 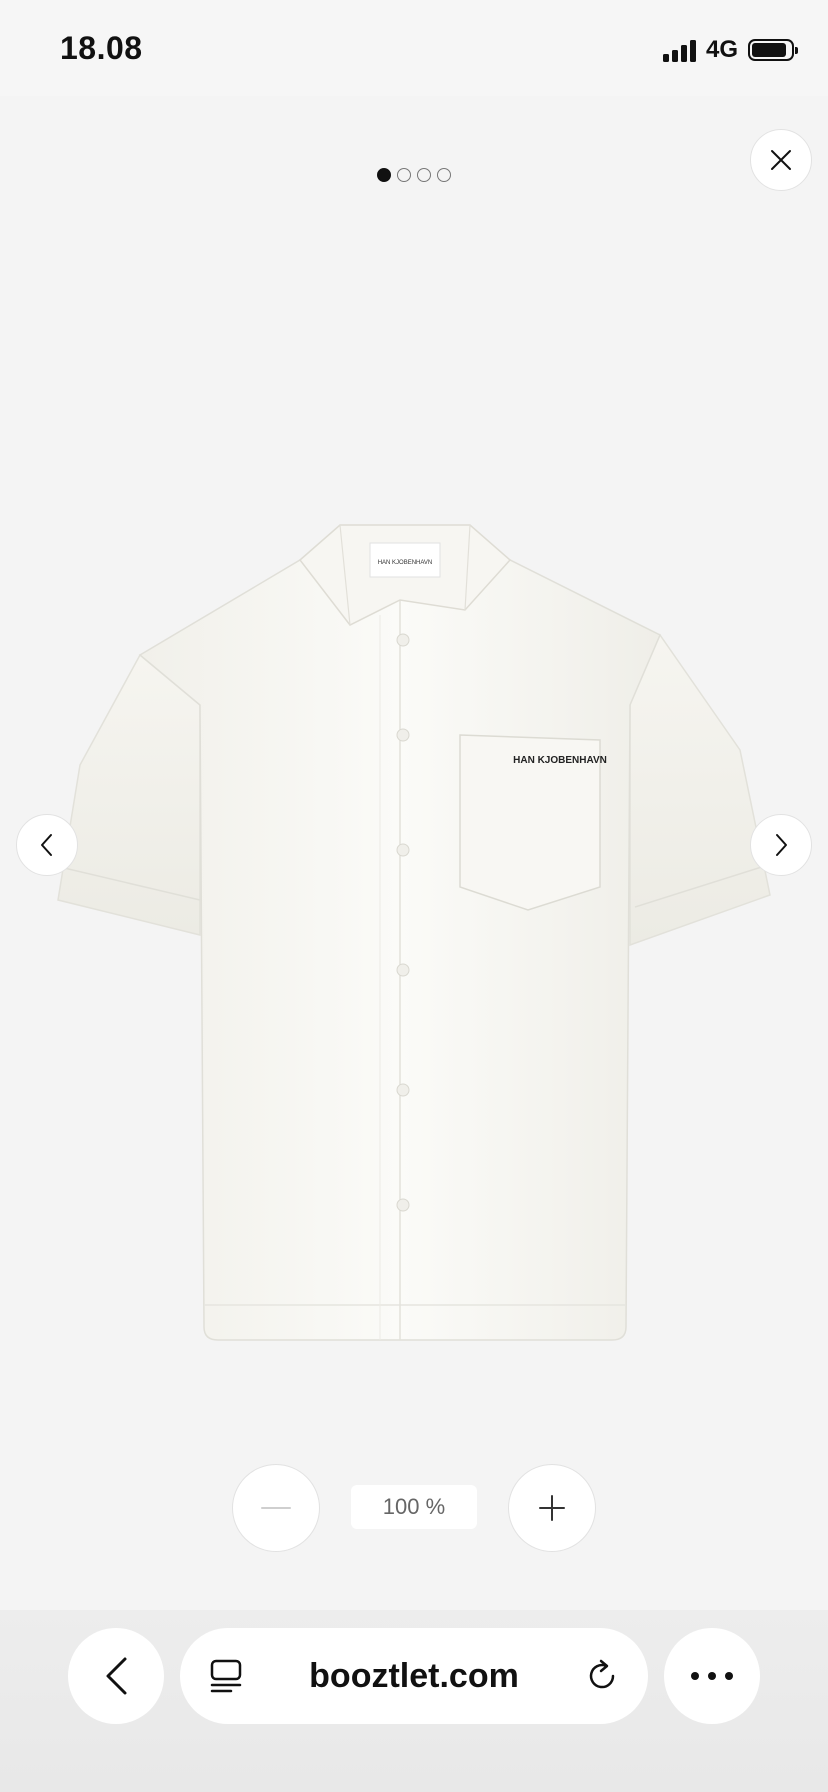 What do you see at coordinates (414, 48) in the screenshot?
I see `status-bar: 18.08 4G` at bounding box center [414, 48].